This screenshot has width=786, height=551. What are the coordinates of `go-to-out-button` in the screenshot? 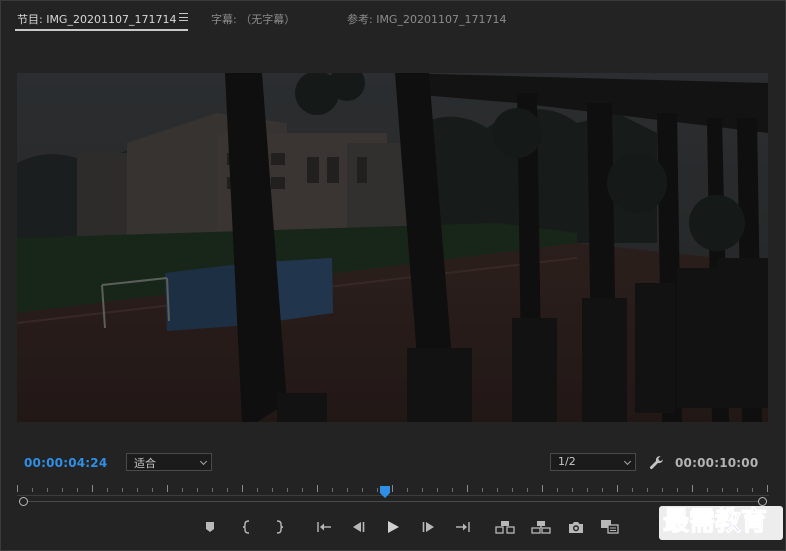 It's located at (463, 527).